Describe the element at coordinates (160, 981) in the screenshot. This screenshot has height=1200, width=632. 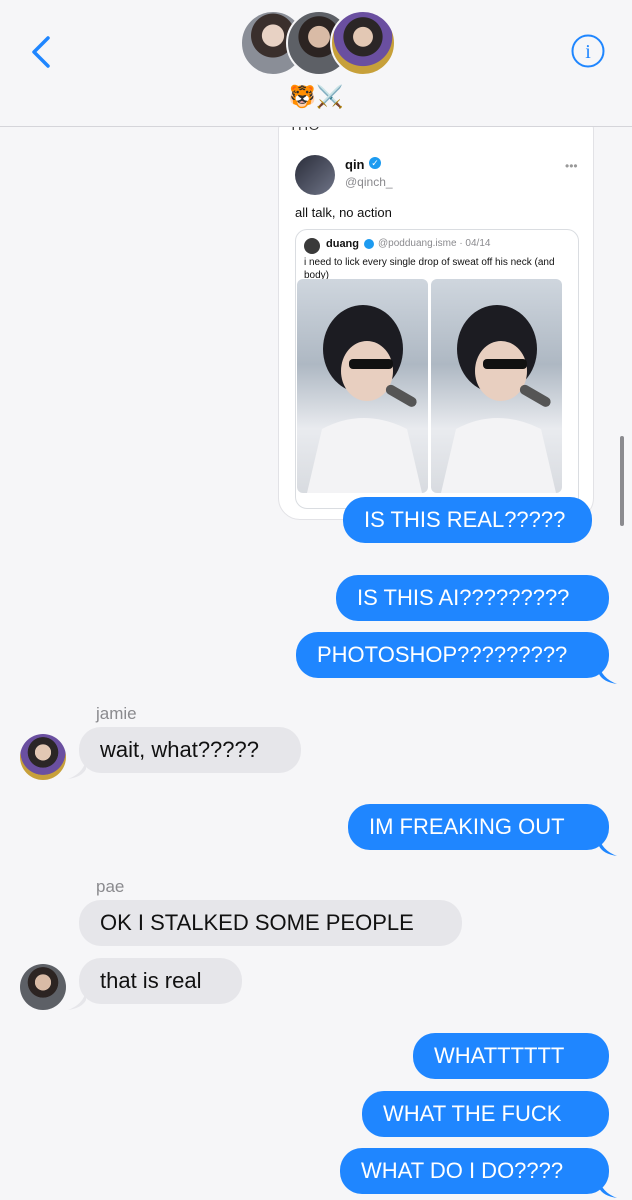
I see `incoming-message: that is real` at that location.